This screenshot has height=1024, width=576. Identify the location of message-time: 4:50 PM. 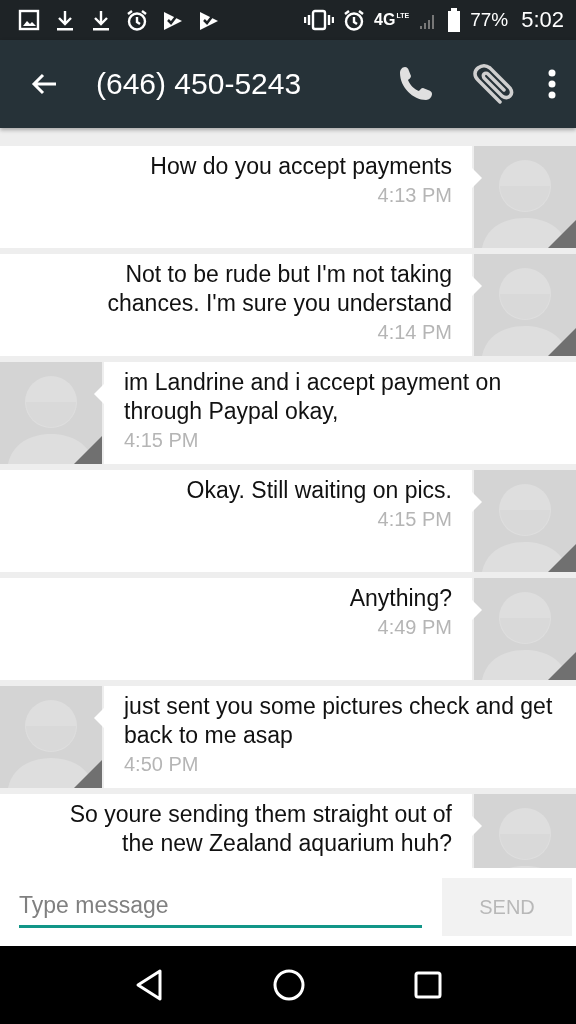
(162, 764).